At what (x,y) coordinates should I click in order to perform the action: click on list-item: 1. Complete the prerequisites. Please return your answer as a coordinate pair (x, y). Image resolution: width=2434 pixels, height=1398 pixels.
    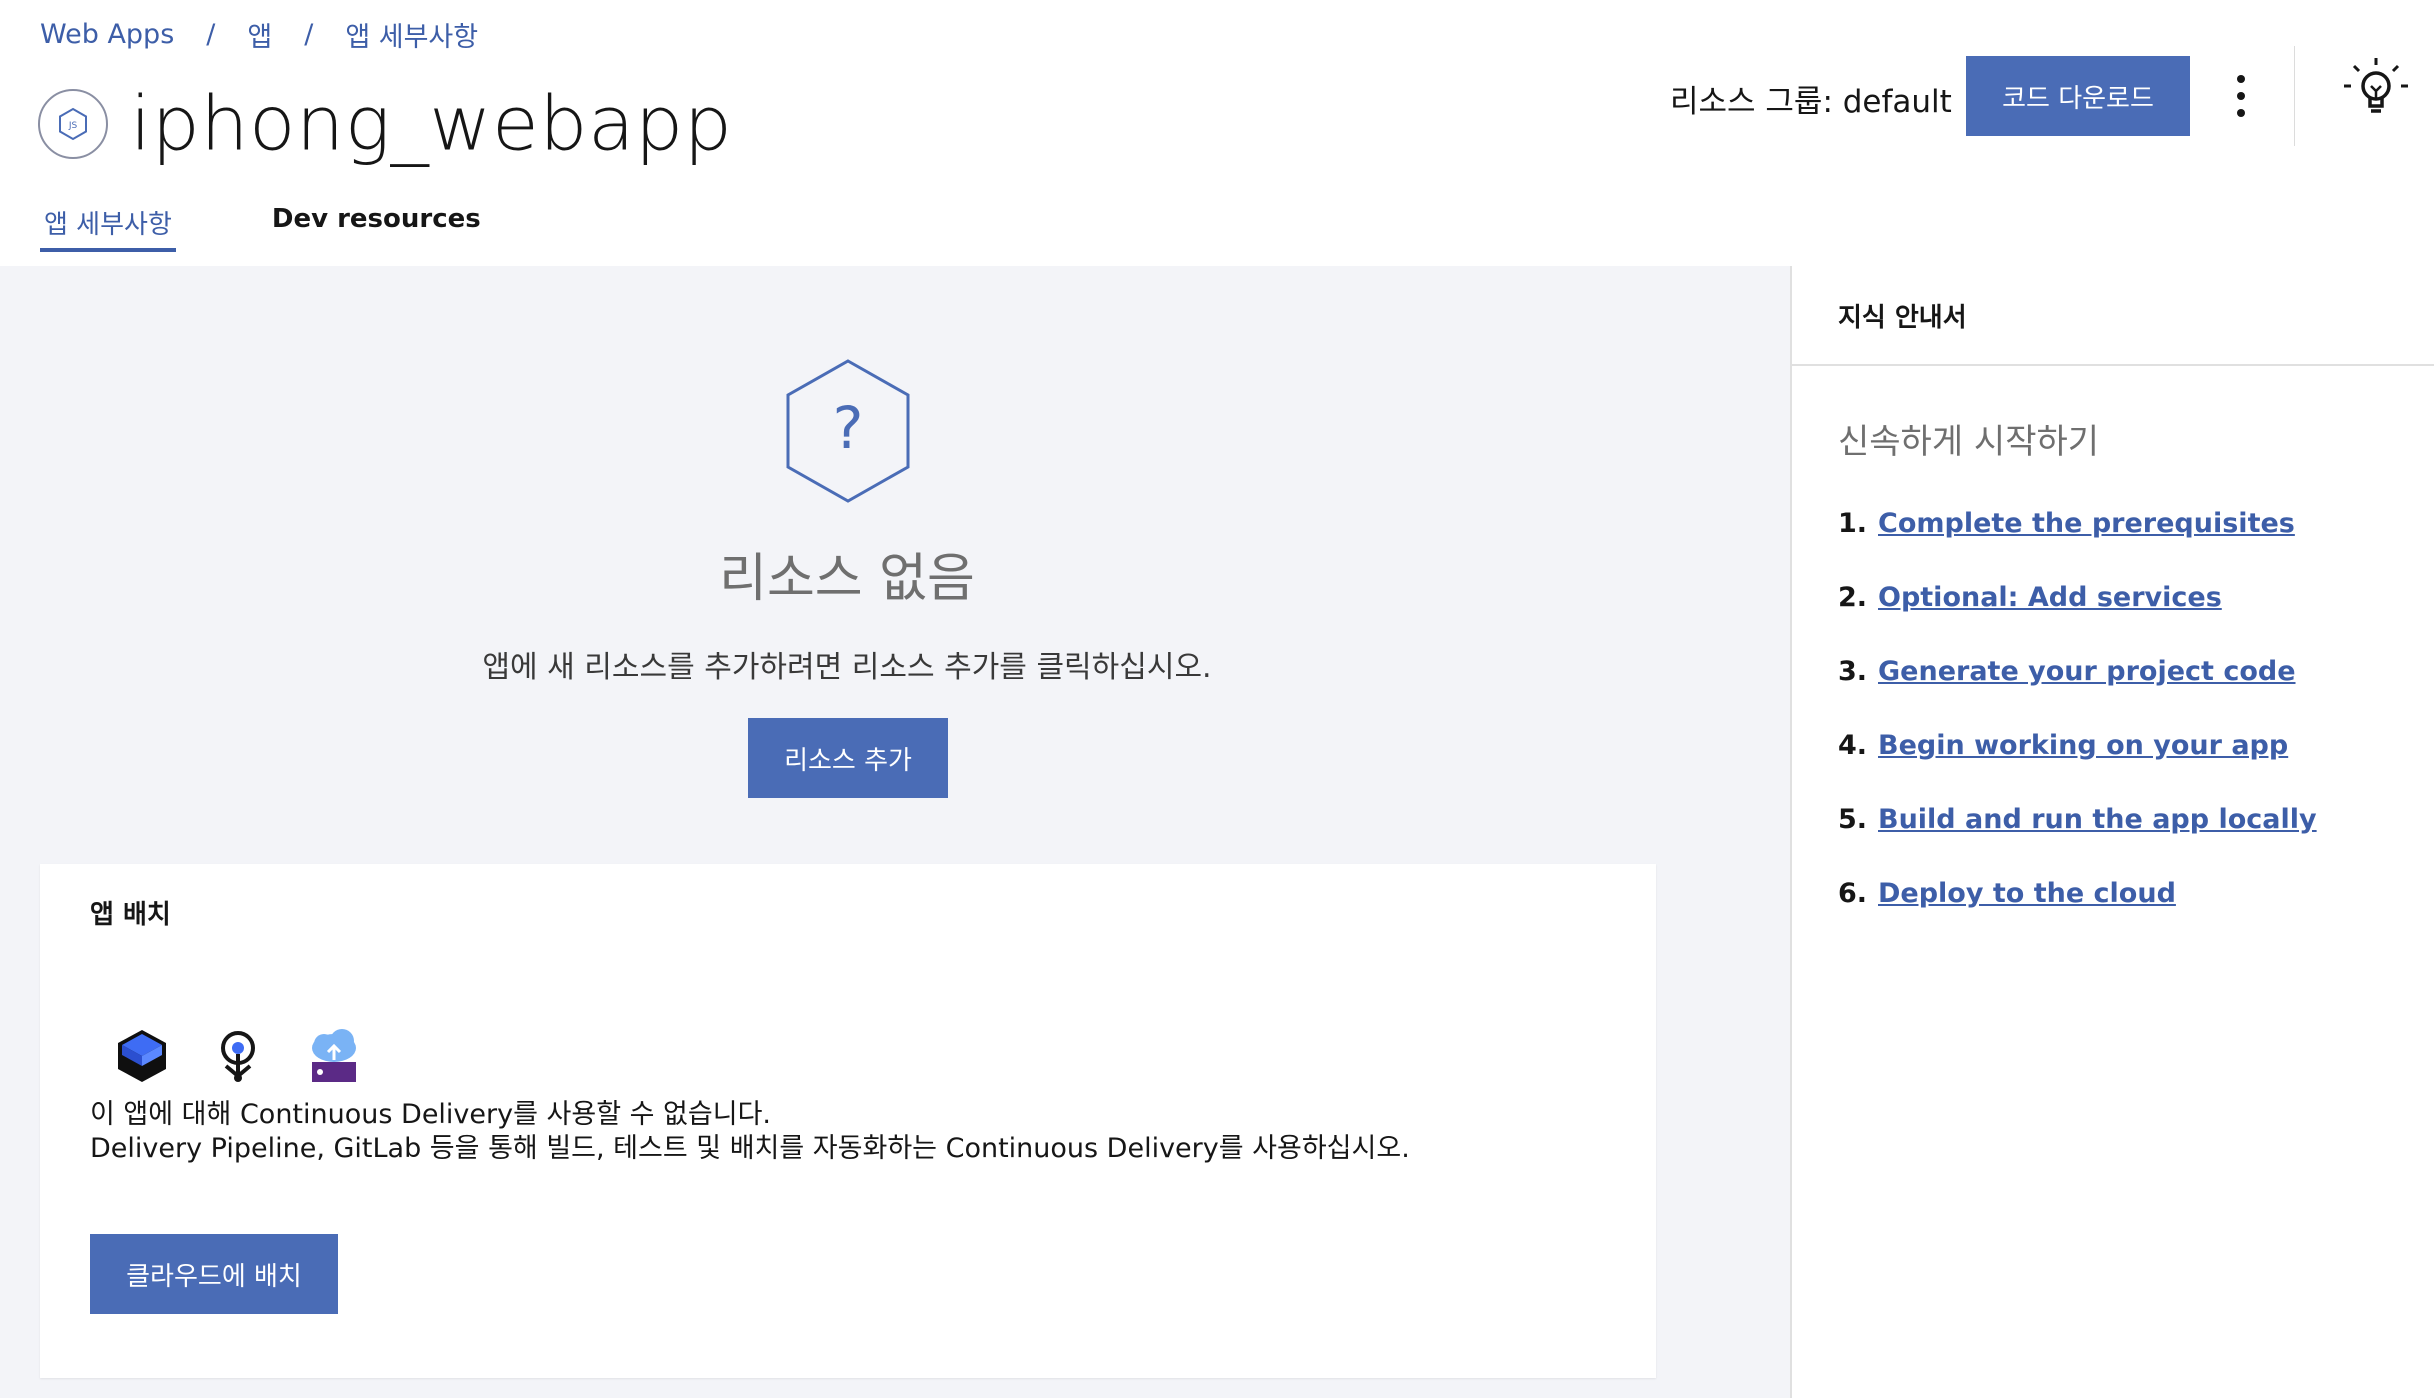
    Looking at the image, I should click on (2077, 545).